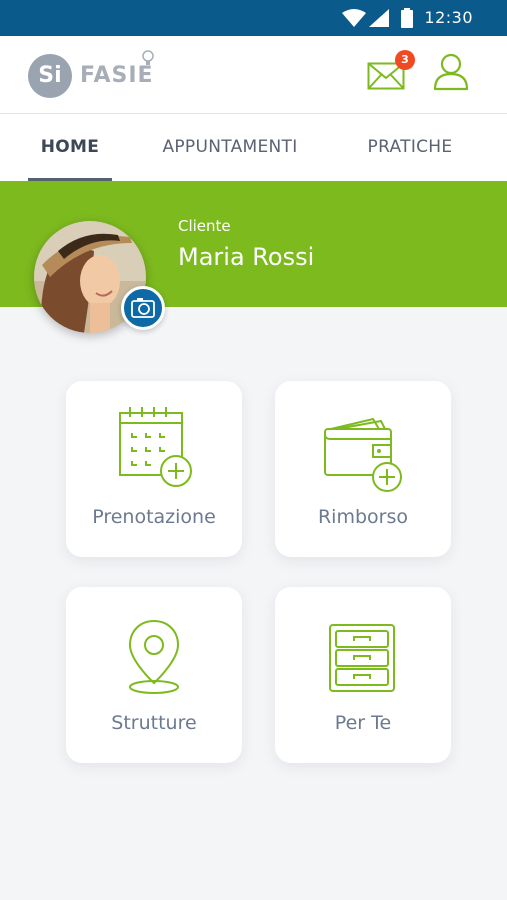 The height and width of the screenshot is (900, 507). Describe the element at coordinates (363, 454) in the screenshot. I see `wallet-add-icon` at that location.